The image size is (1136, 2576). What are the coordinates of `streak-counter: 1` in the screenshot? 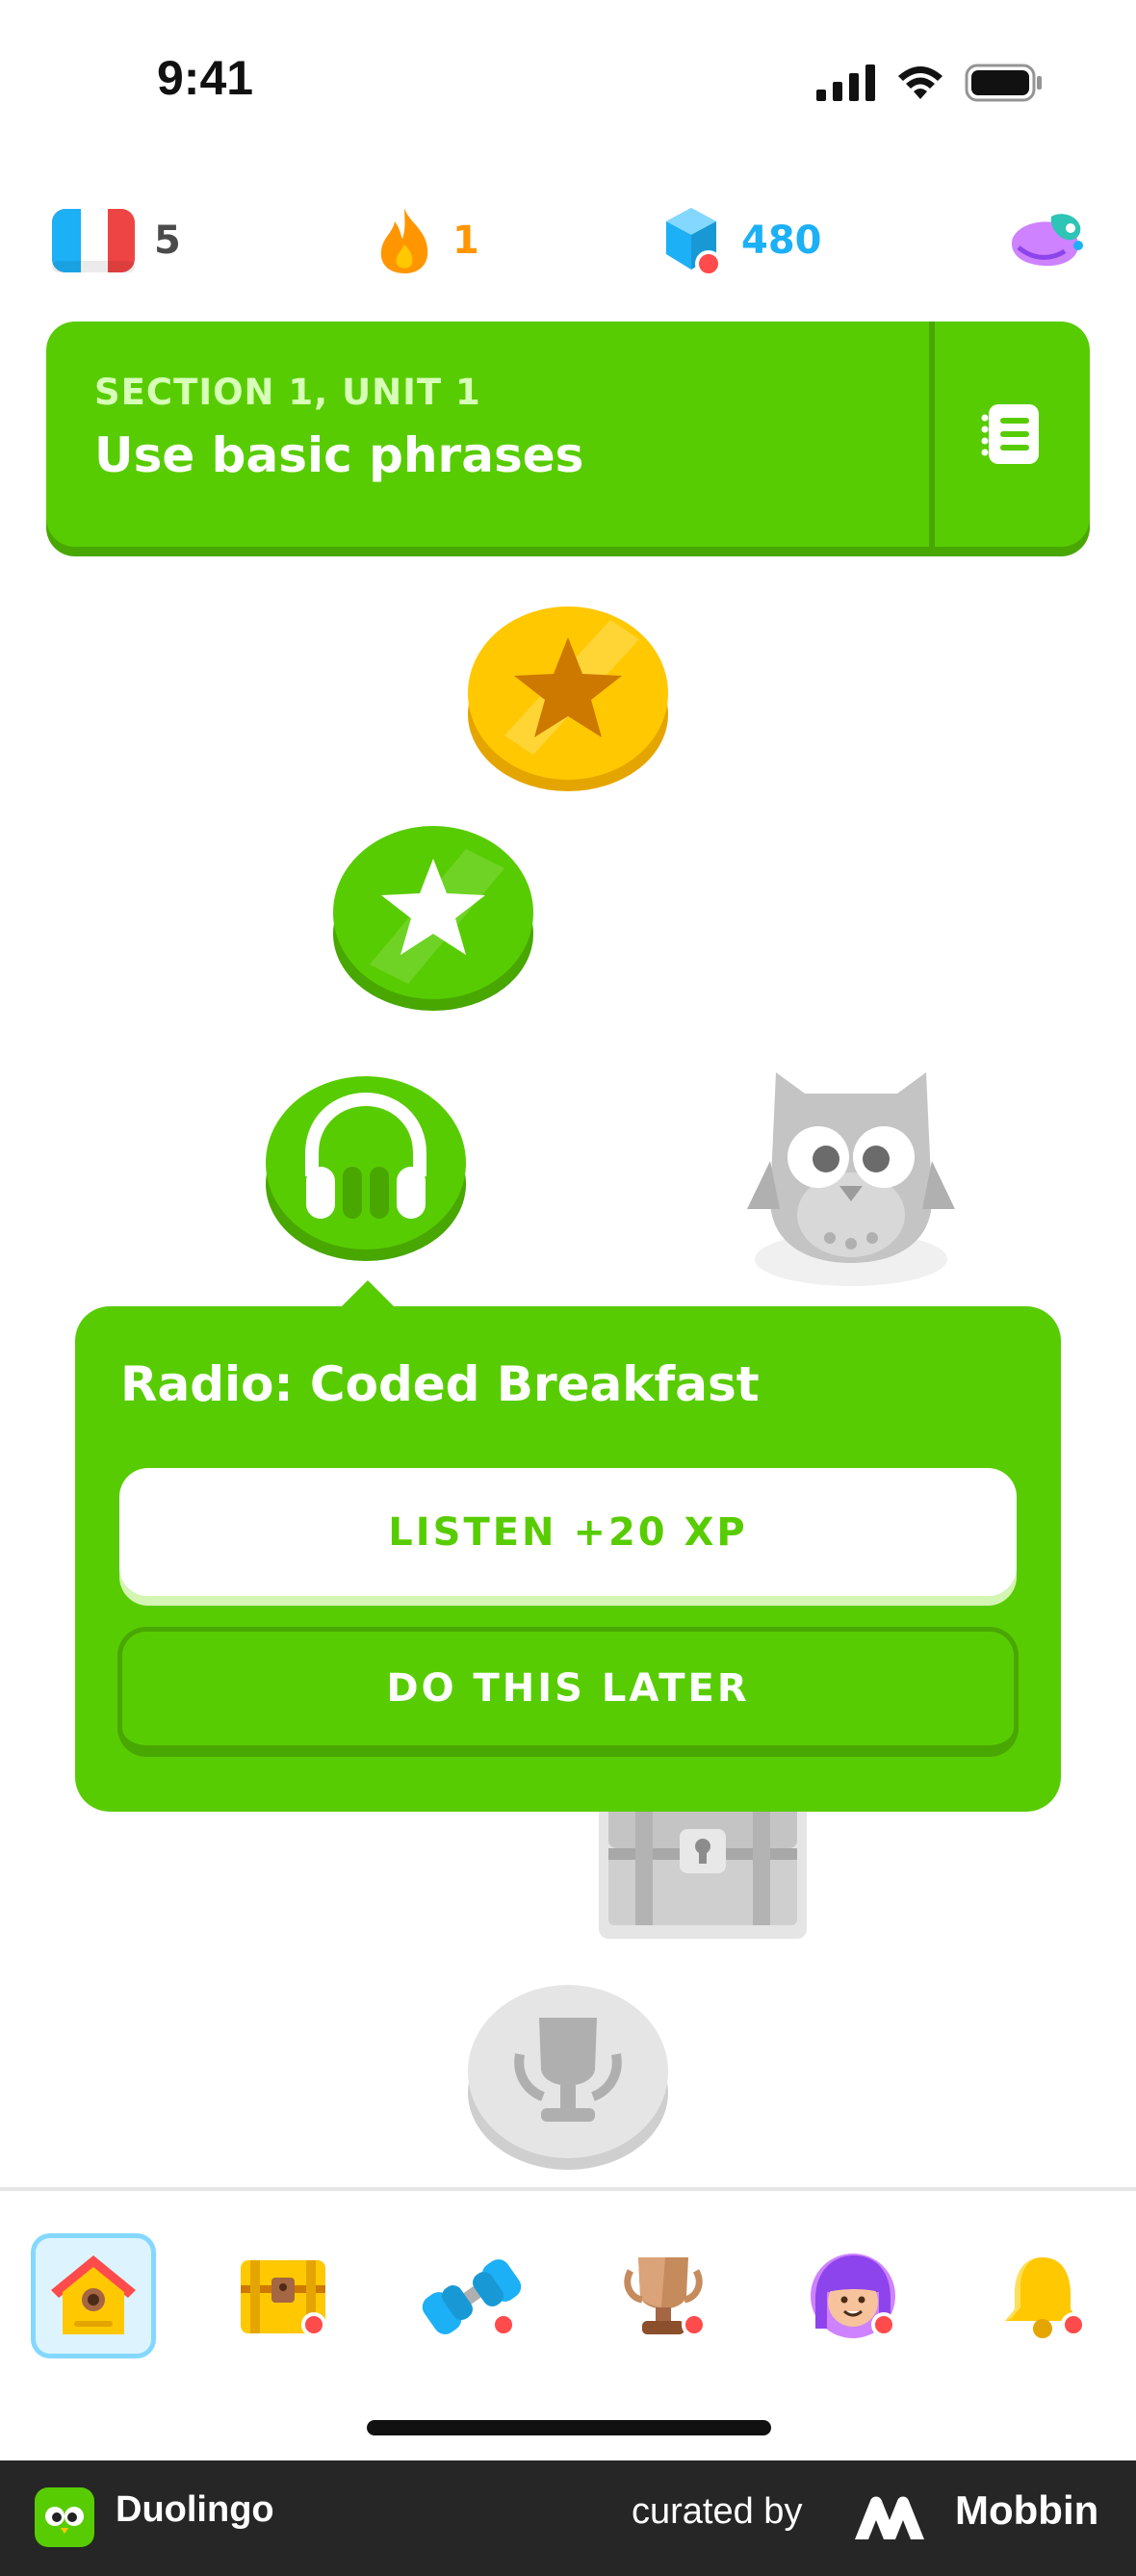 It's located at (427, 240).